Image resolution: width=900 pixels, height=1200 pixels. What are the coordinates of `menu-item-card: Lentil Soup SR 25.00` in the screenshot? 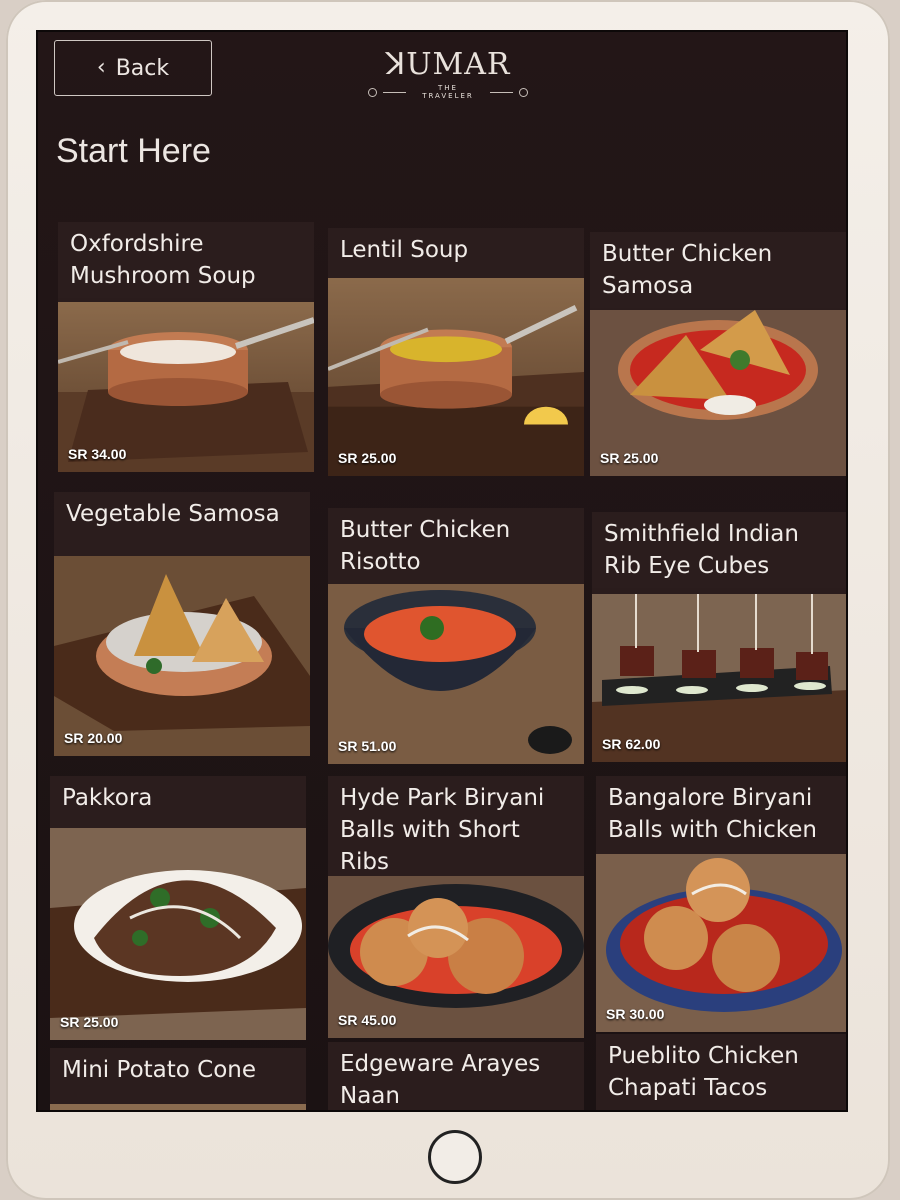 It's located at (456, 352).